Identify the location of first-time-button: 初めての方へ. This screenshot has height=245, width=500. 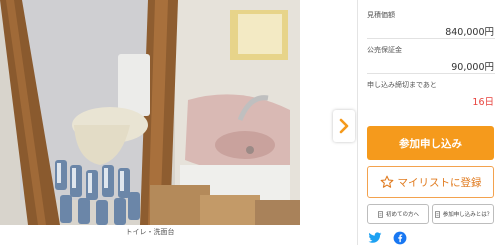
(398, 214).